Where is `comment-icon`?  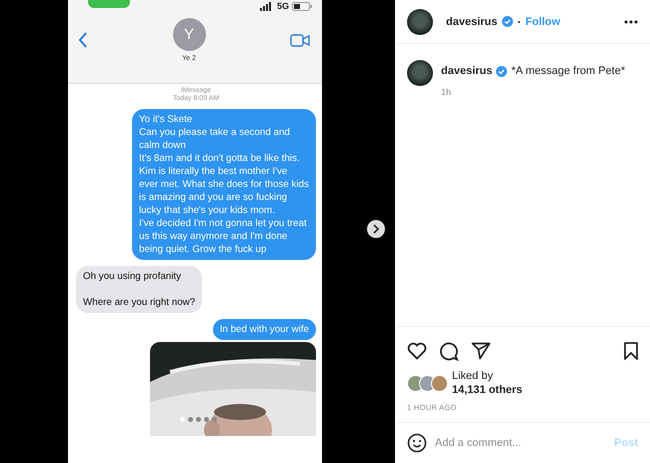
comment-icon is located at coordinates (449, 351).